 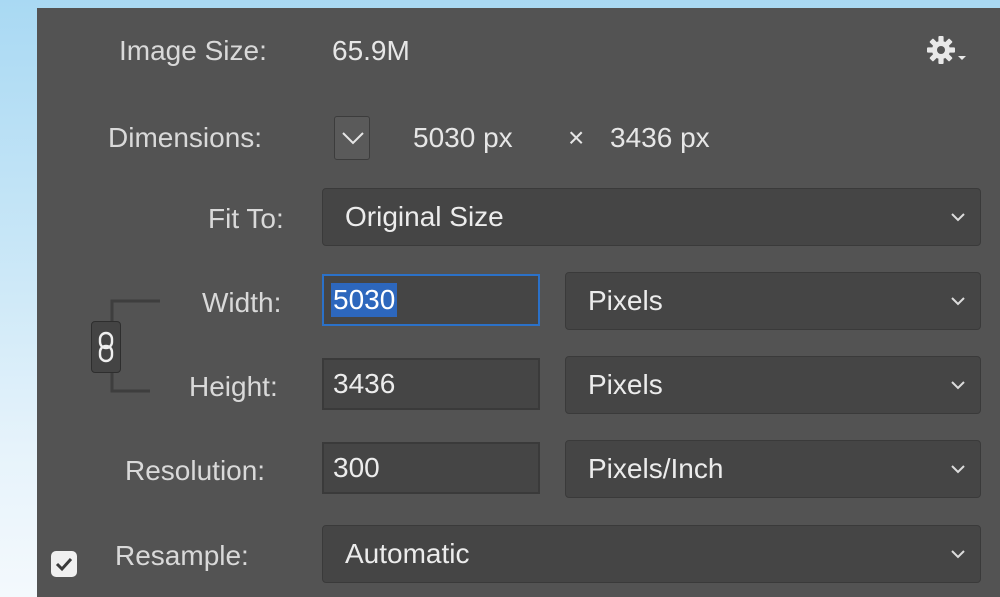 I want to click on resample-label: Resample:, so click(x=182, y=555).